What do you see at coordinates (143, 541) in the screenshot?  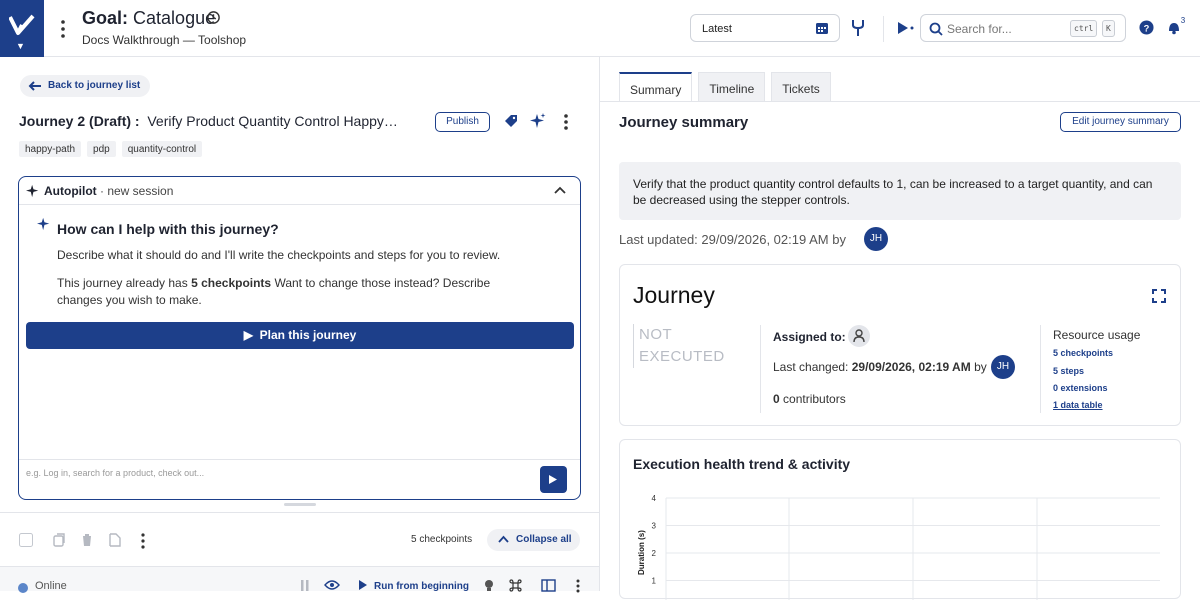 I see `more-icon` at bounding box center [143, 541].